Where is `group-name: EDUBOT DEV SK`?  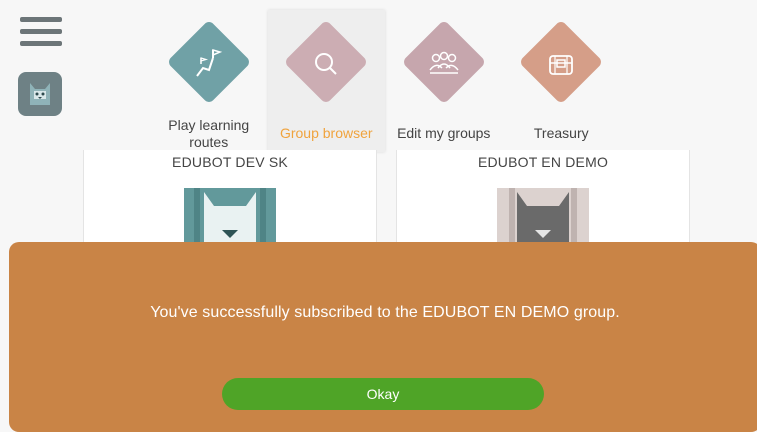
group-name: EDUBOT DEV SK is located at coordinates (230, 162).